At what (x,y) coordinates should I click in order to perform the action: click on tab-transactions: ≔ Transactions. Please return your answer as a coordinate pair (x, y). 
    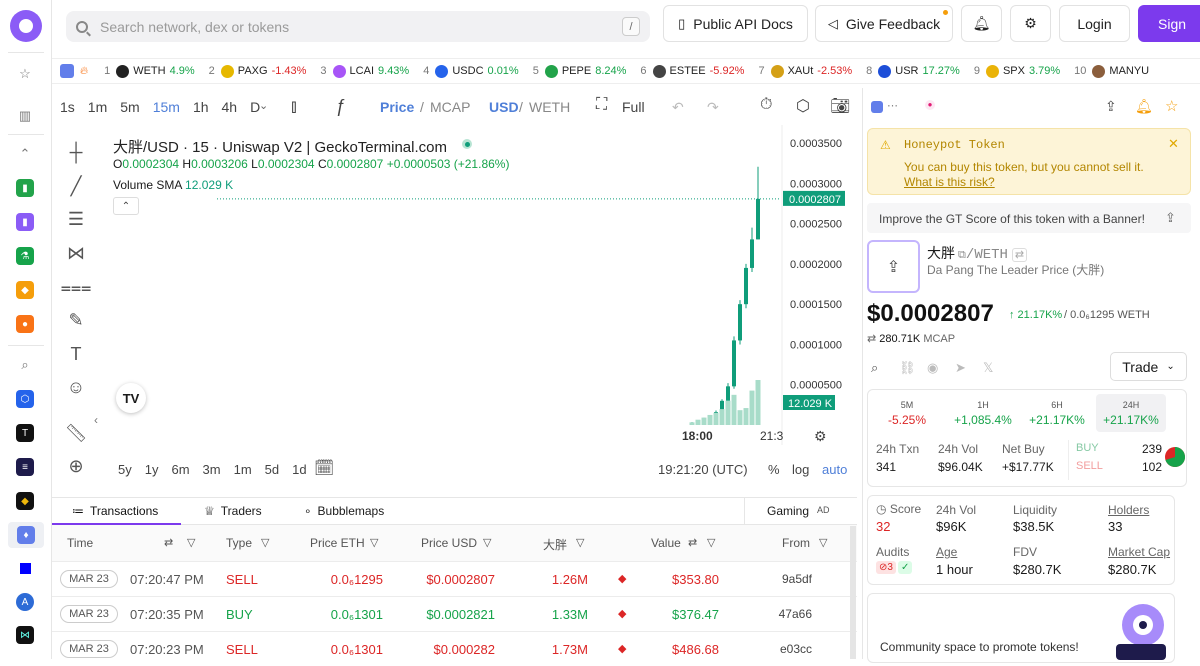
    Looking at the image, I should click on (115, 511).